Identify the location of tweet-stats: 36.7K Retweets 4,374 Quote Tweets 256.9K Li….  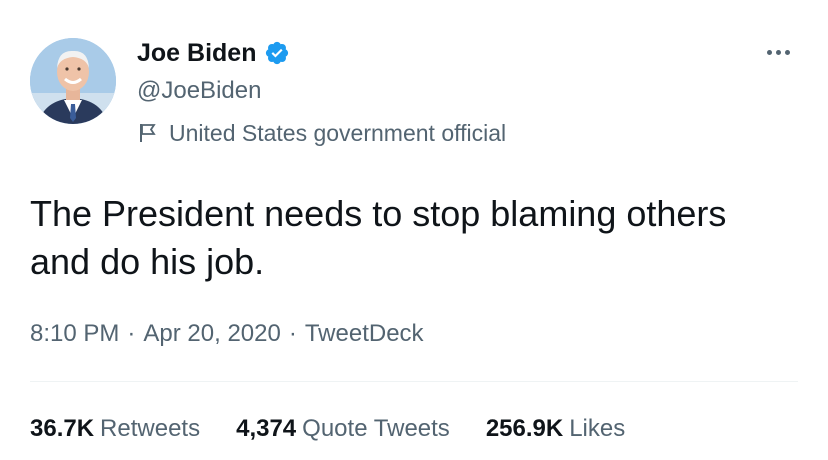
(327, 429).